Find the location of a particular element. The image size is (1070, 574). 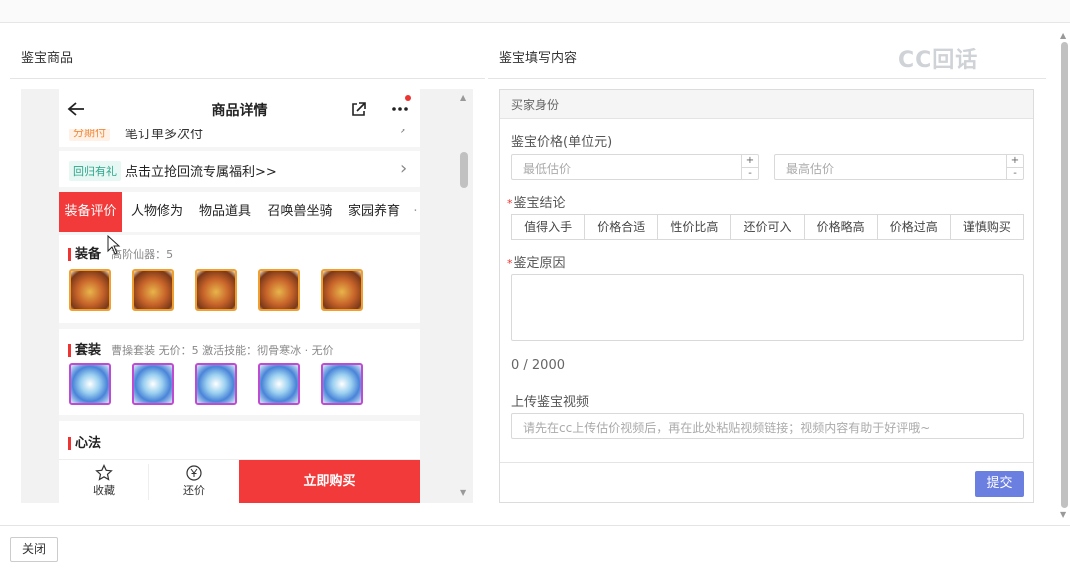

conclusion-option: 值得入手 is located at coordinates (549, 227).